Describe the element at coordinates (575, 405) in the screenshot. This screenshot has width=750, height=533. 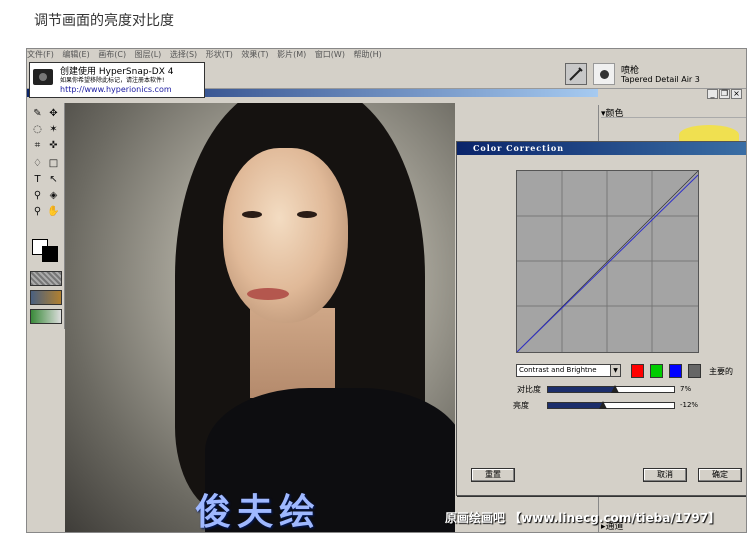
I see `brightness-slider-fill` at that location.